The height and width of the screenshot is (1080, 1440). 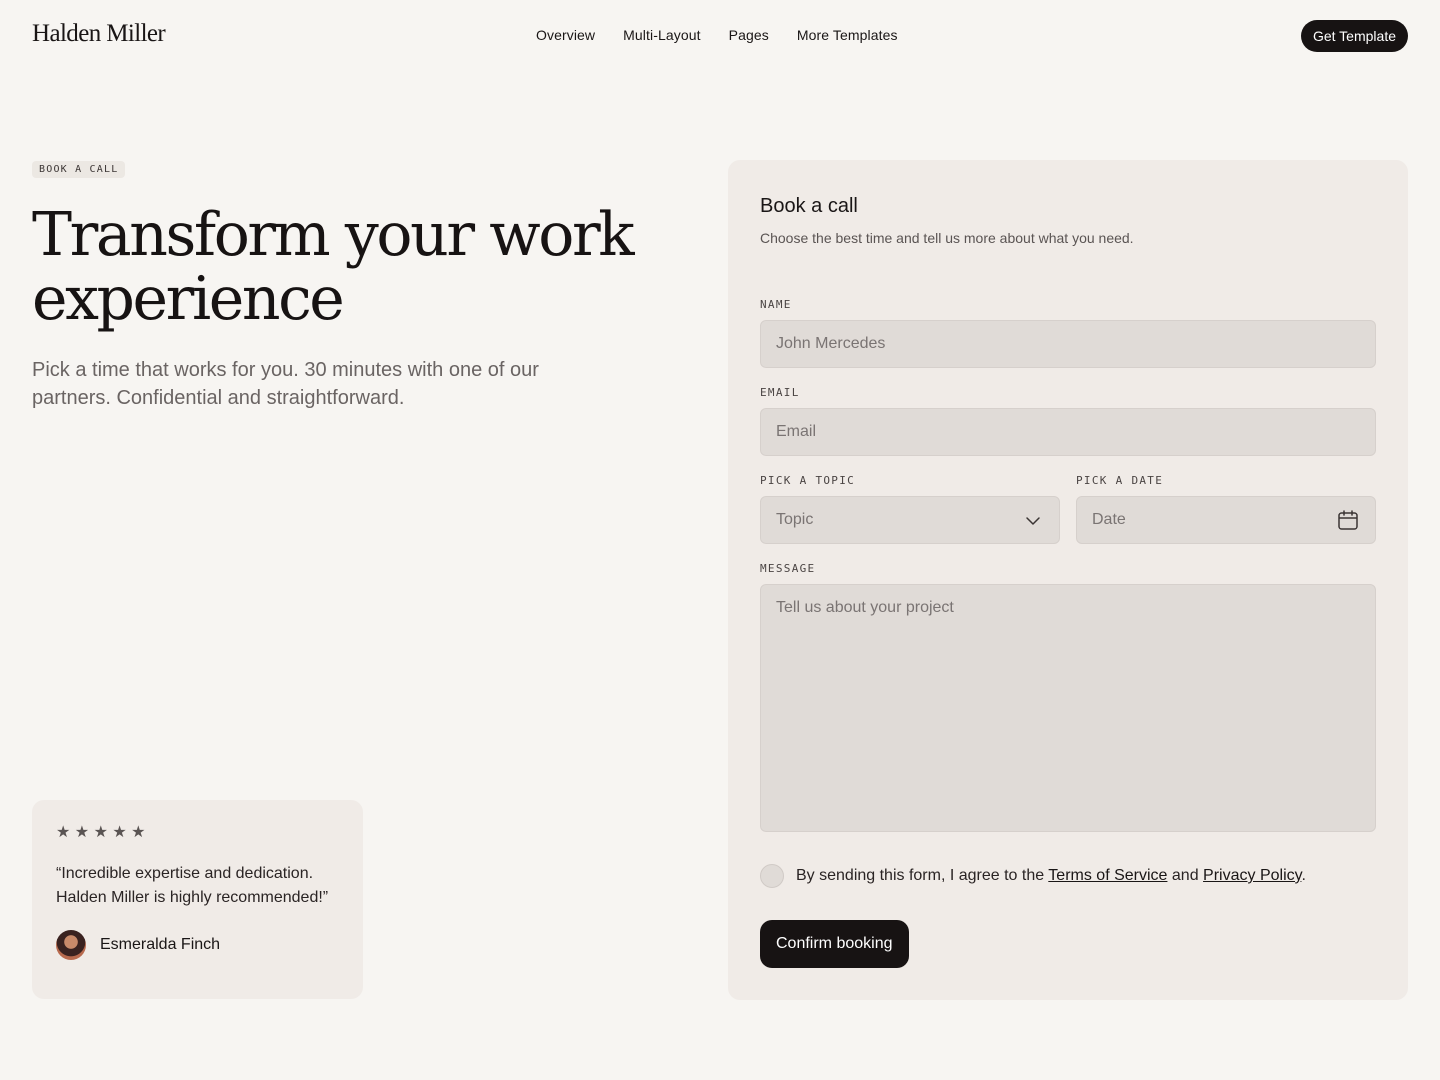 What do you see at coordinates (1068, 708) in the screenshot?
I see `message-textarea` at bounding box center [1068, 708].